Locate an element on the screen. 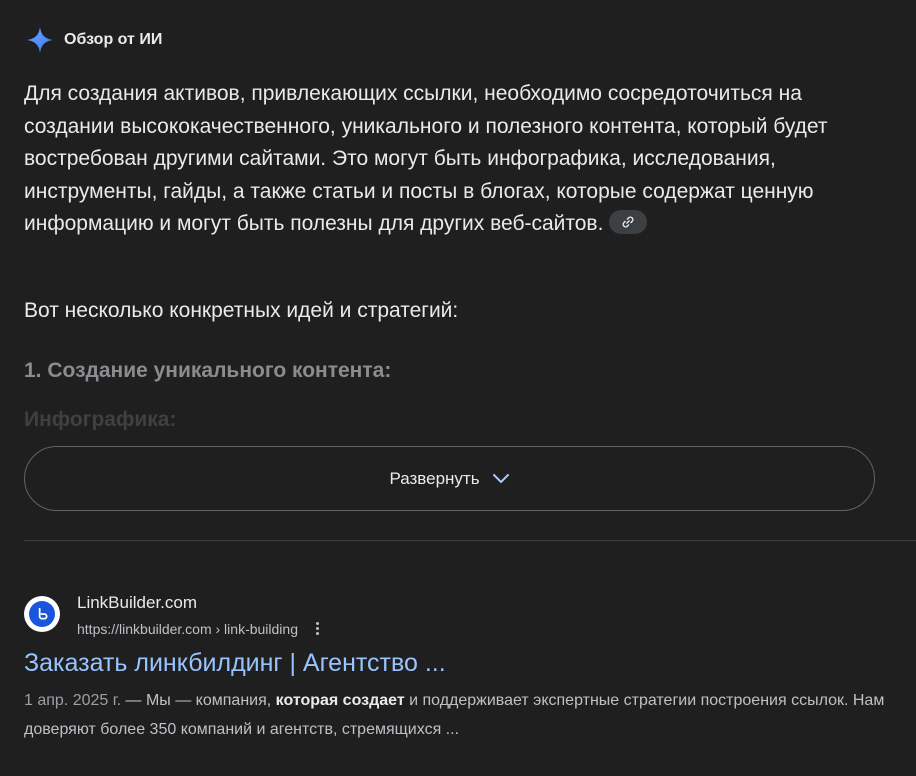  site-favicon is located at coordinates (42, 614).